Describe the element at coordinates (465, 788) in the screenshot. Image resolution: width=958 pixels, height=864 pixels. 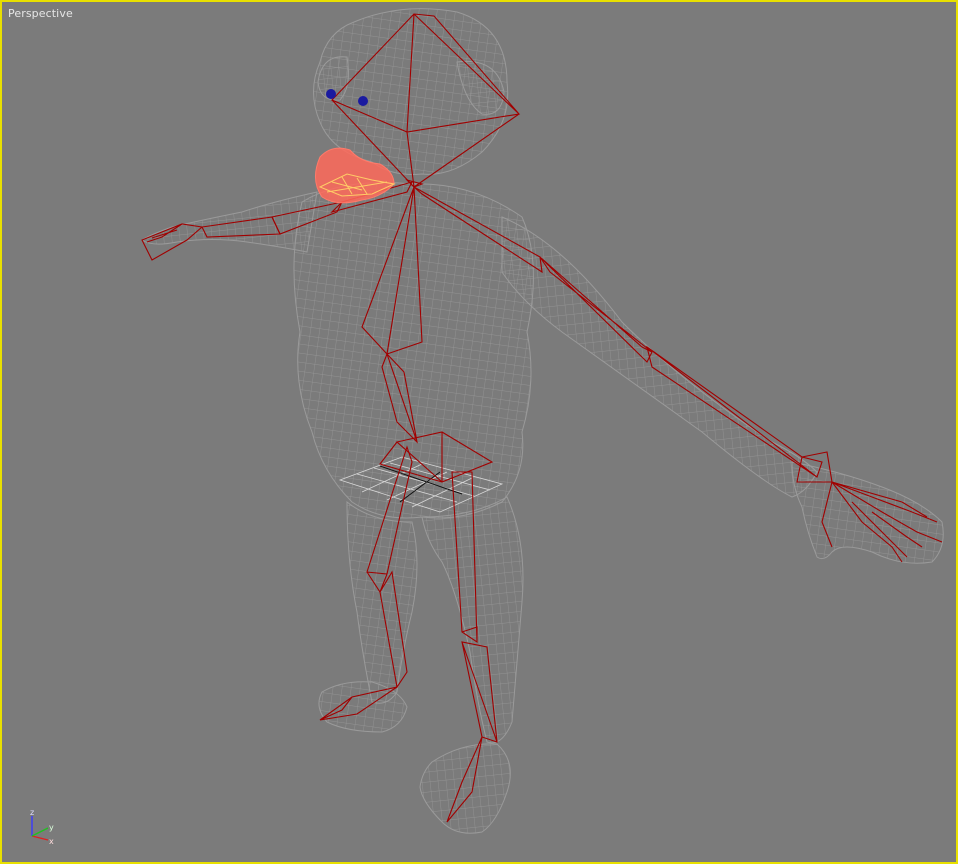
I see `mesh-foot-right` at that location.